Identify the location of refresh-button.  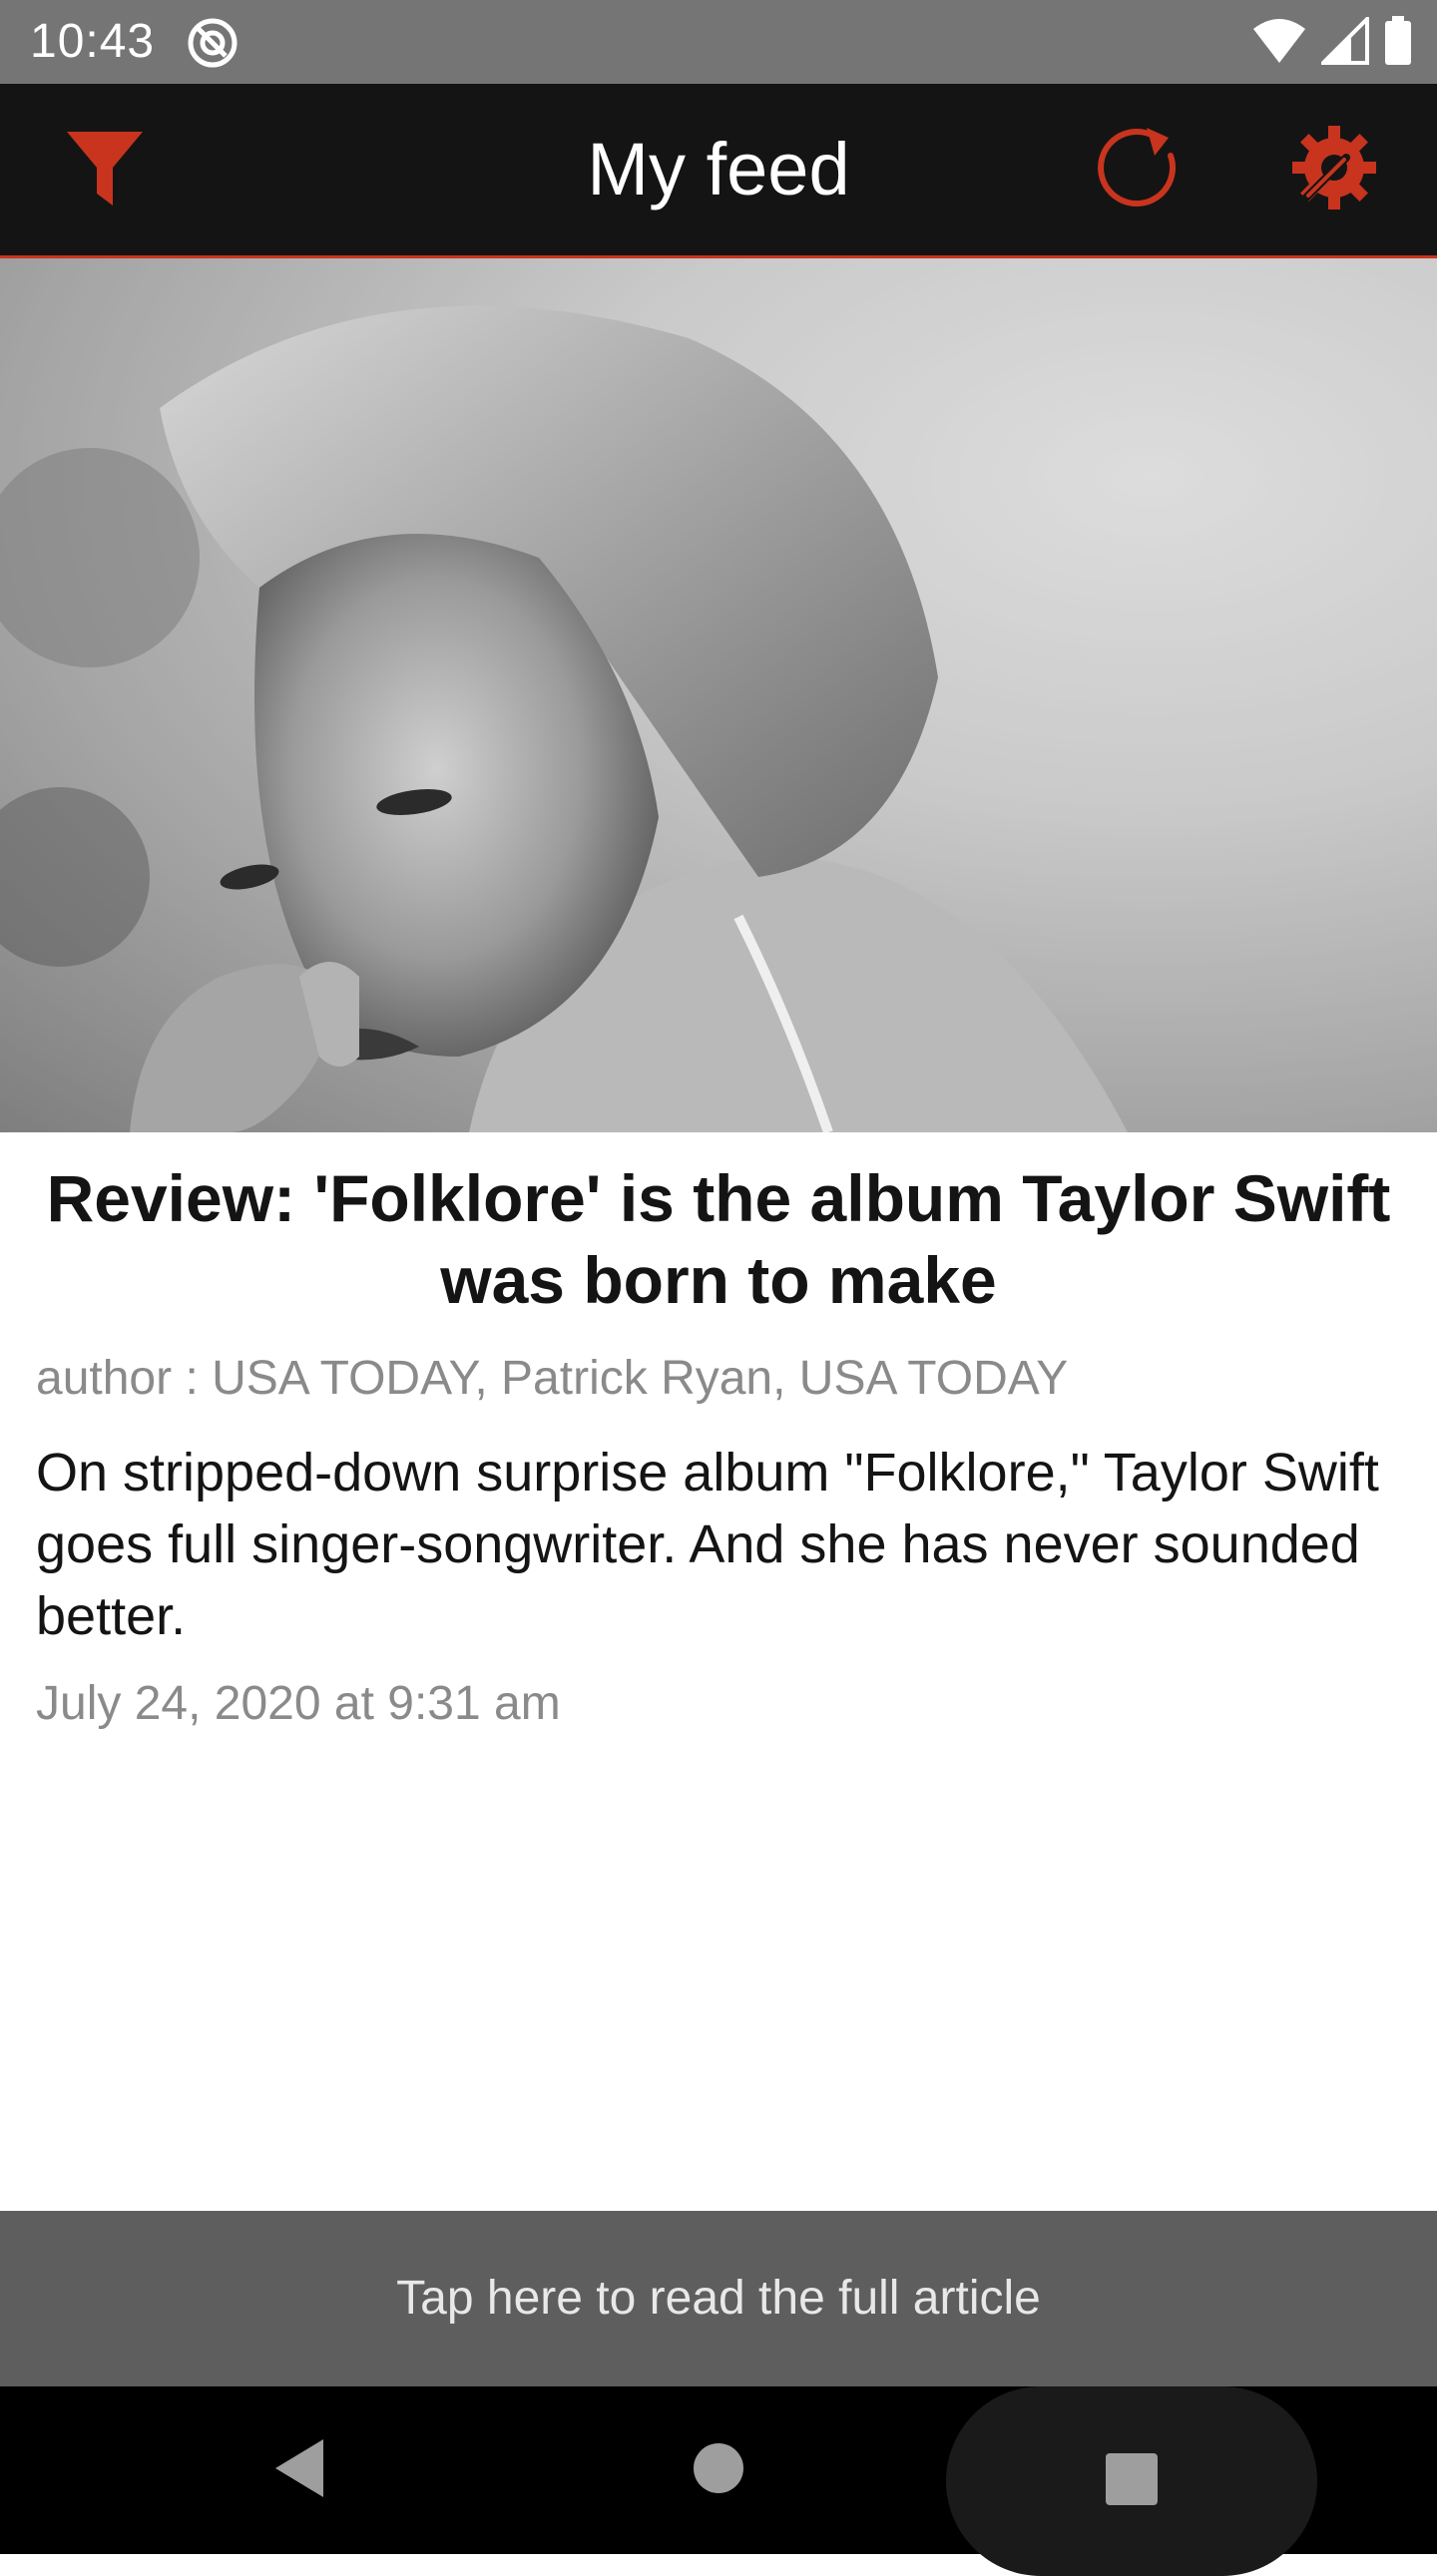
(1141, 169).